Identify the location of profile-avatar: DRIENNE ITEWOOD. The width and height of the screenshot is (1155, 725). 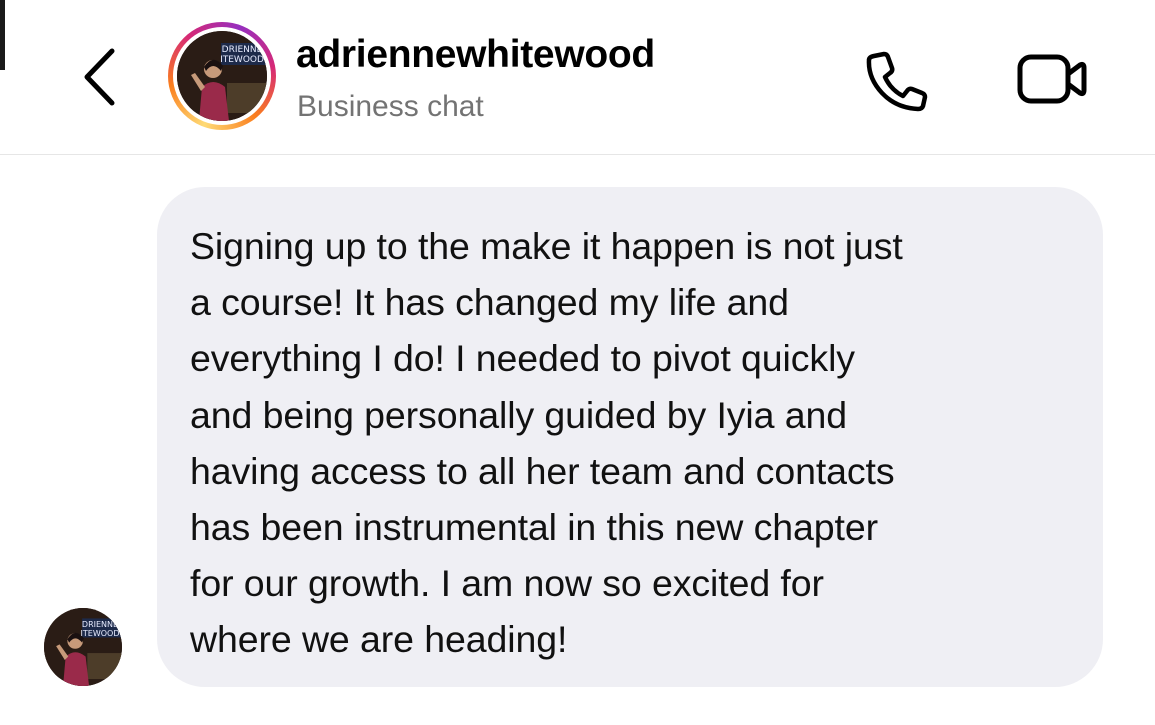
(222, 76).